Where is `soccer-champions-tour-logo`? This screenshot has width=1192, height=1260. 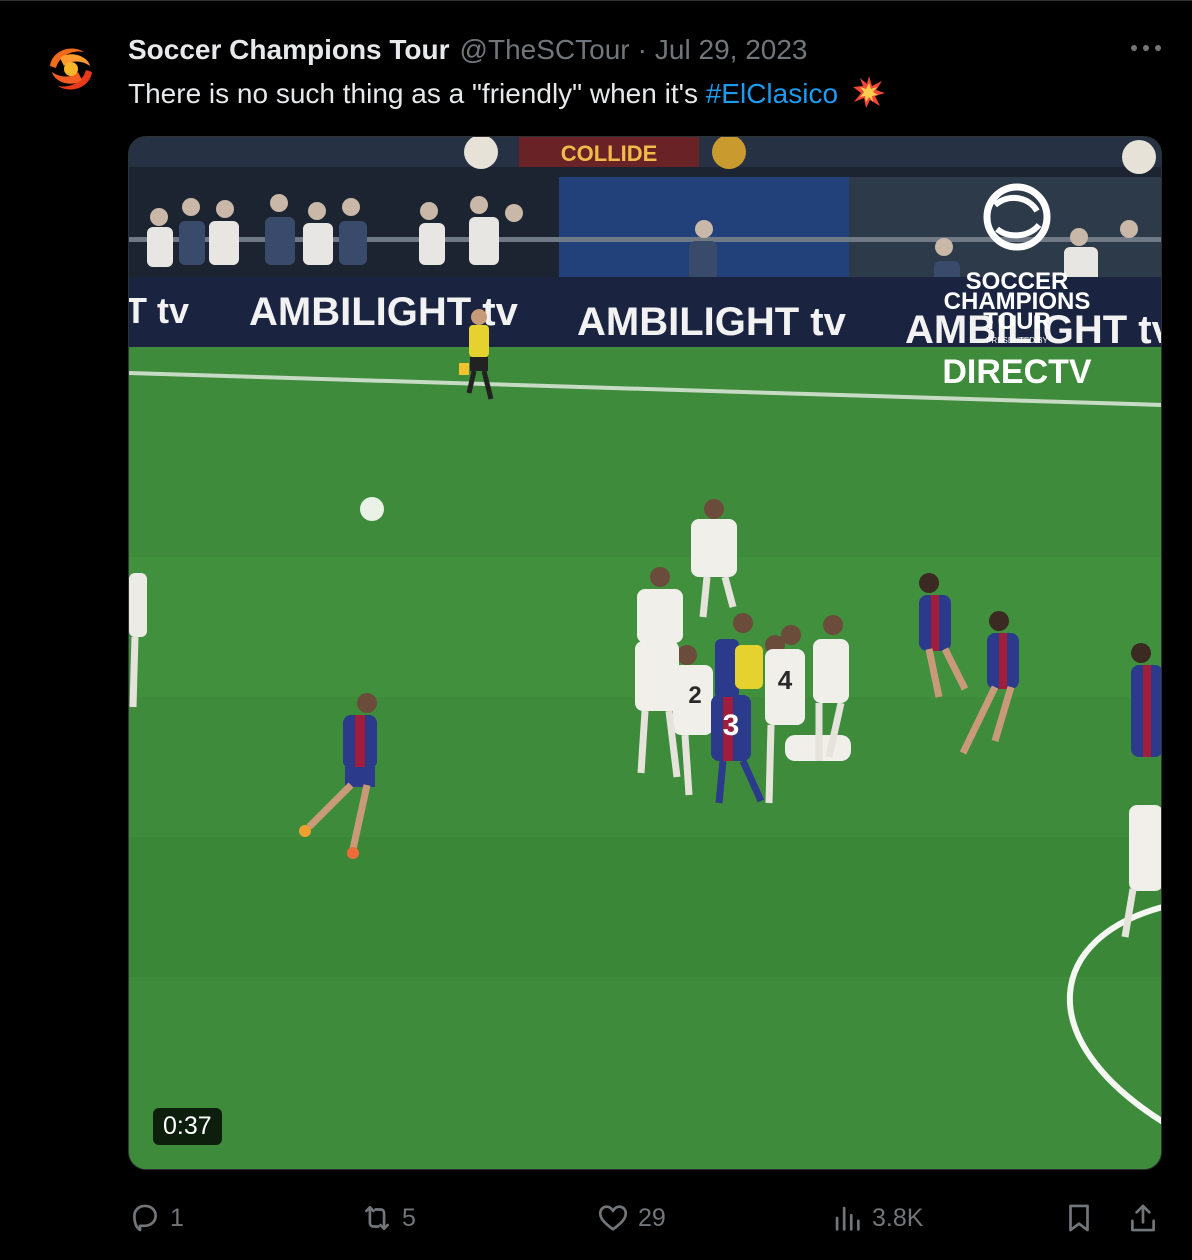 soccer-champions-tour-logo is located at coordinates (71, 69).